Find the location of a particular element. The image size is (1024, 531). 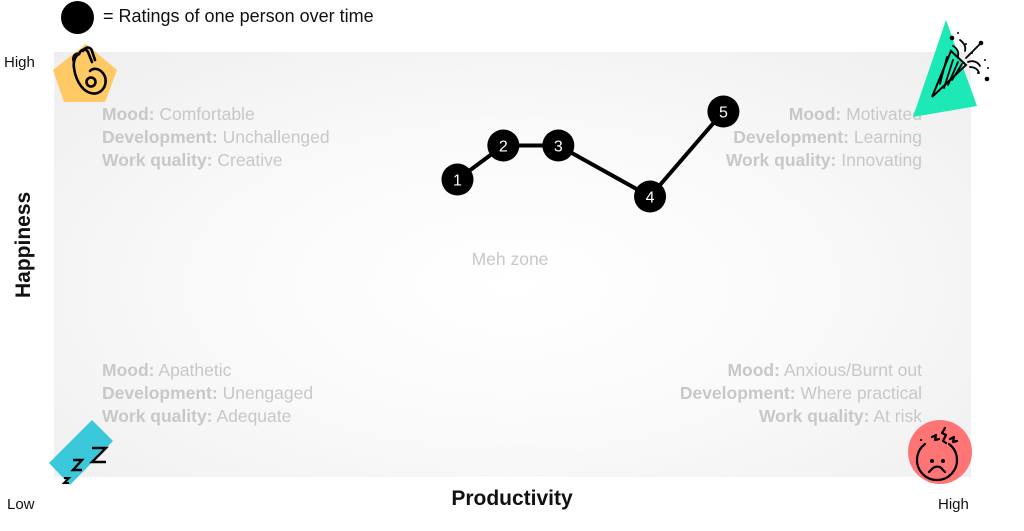

data-point-label: 5 is located at coordinates (723, 113).